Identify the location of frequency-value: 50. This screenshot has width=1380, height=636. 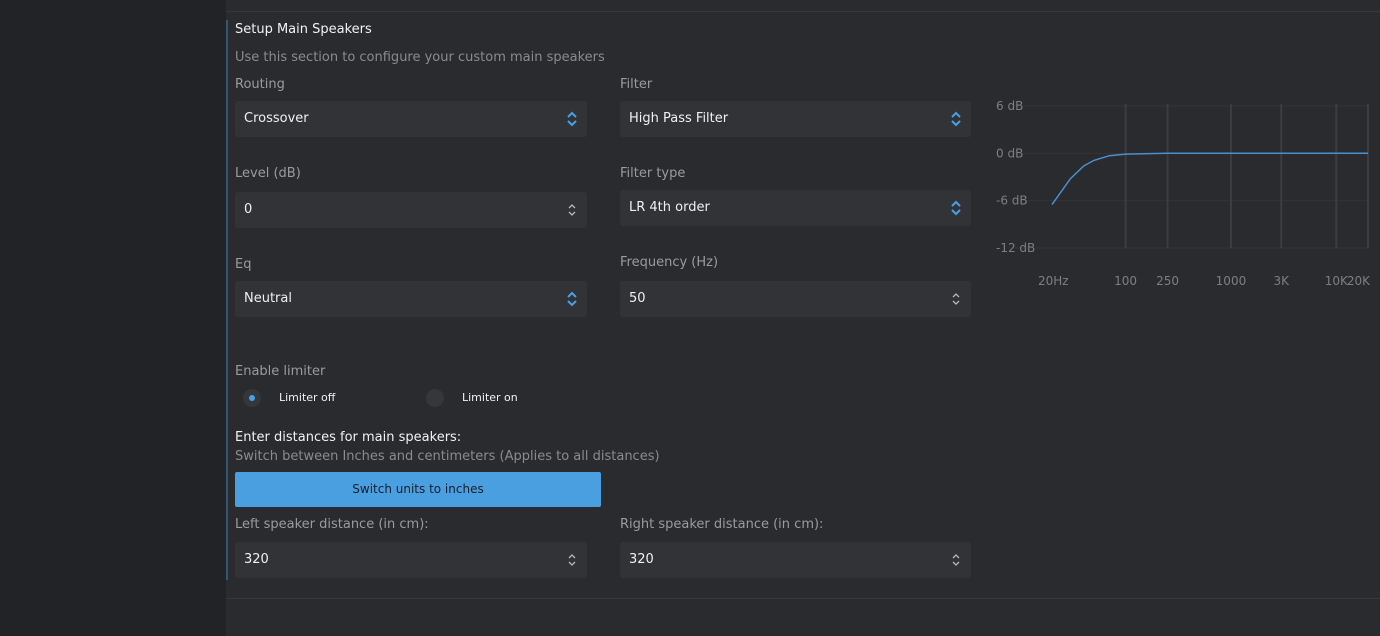
(637, 298).